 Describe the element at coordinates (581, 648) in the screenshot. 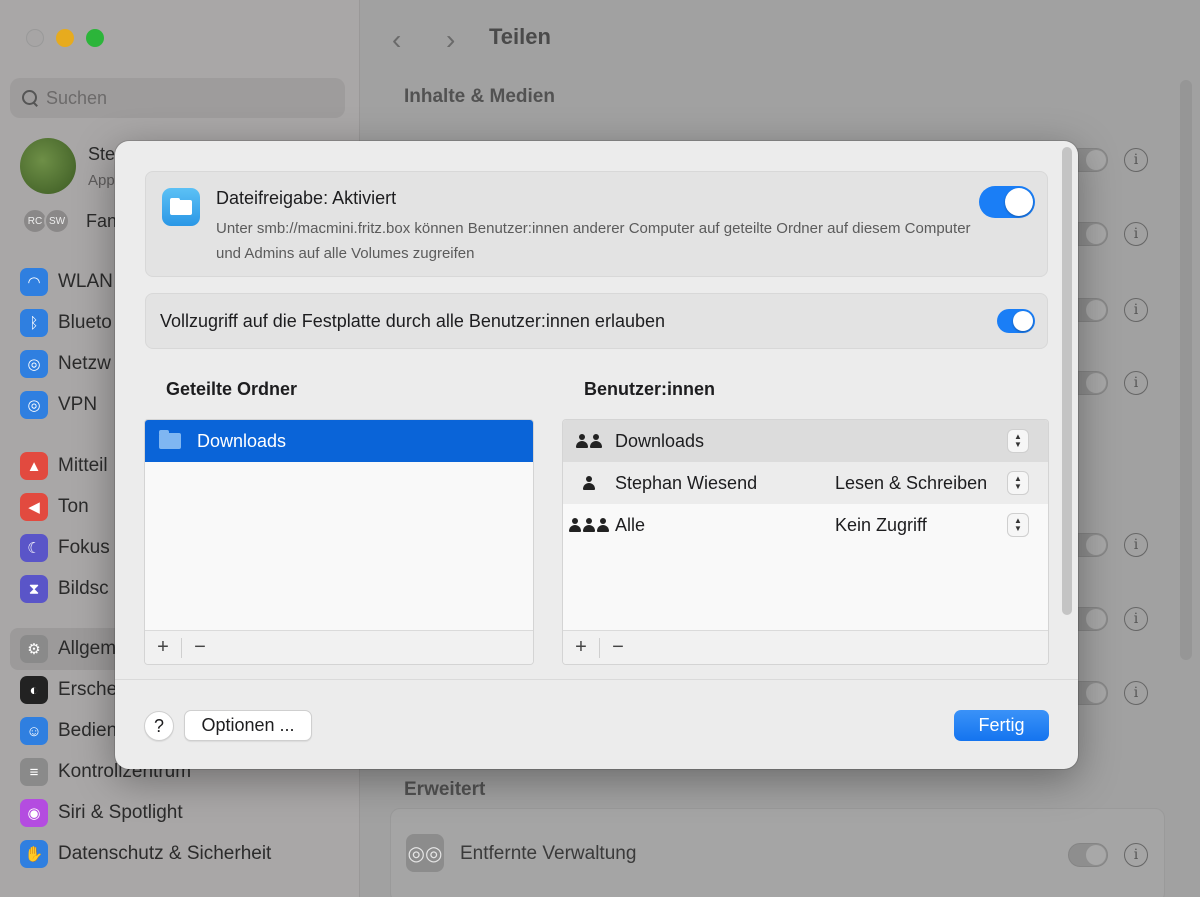

I see `add-user-button: +` at that location.